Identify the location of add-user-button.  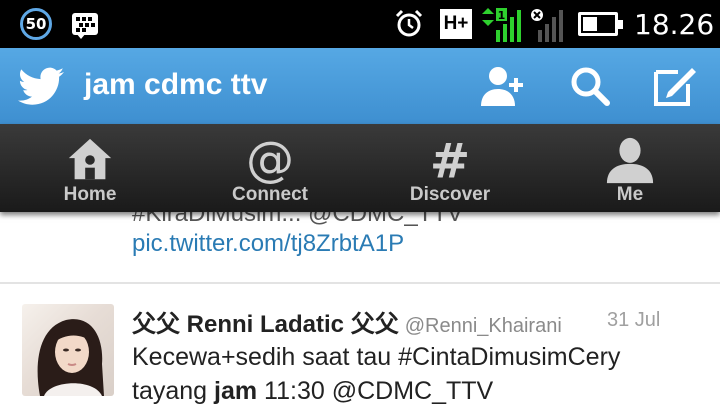
(503, 86).